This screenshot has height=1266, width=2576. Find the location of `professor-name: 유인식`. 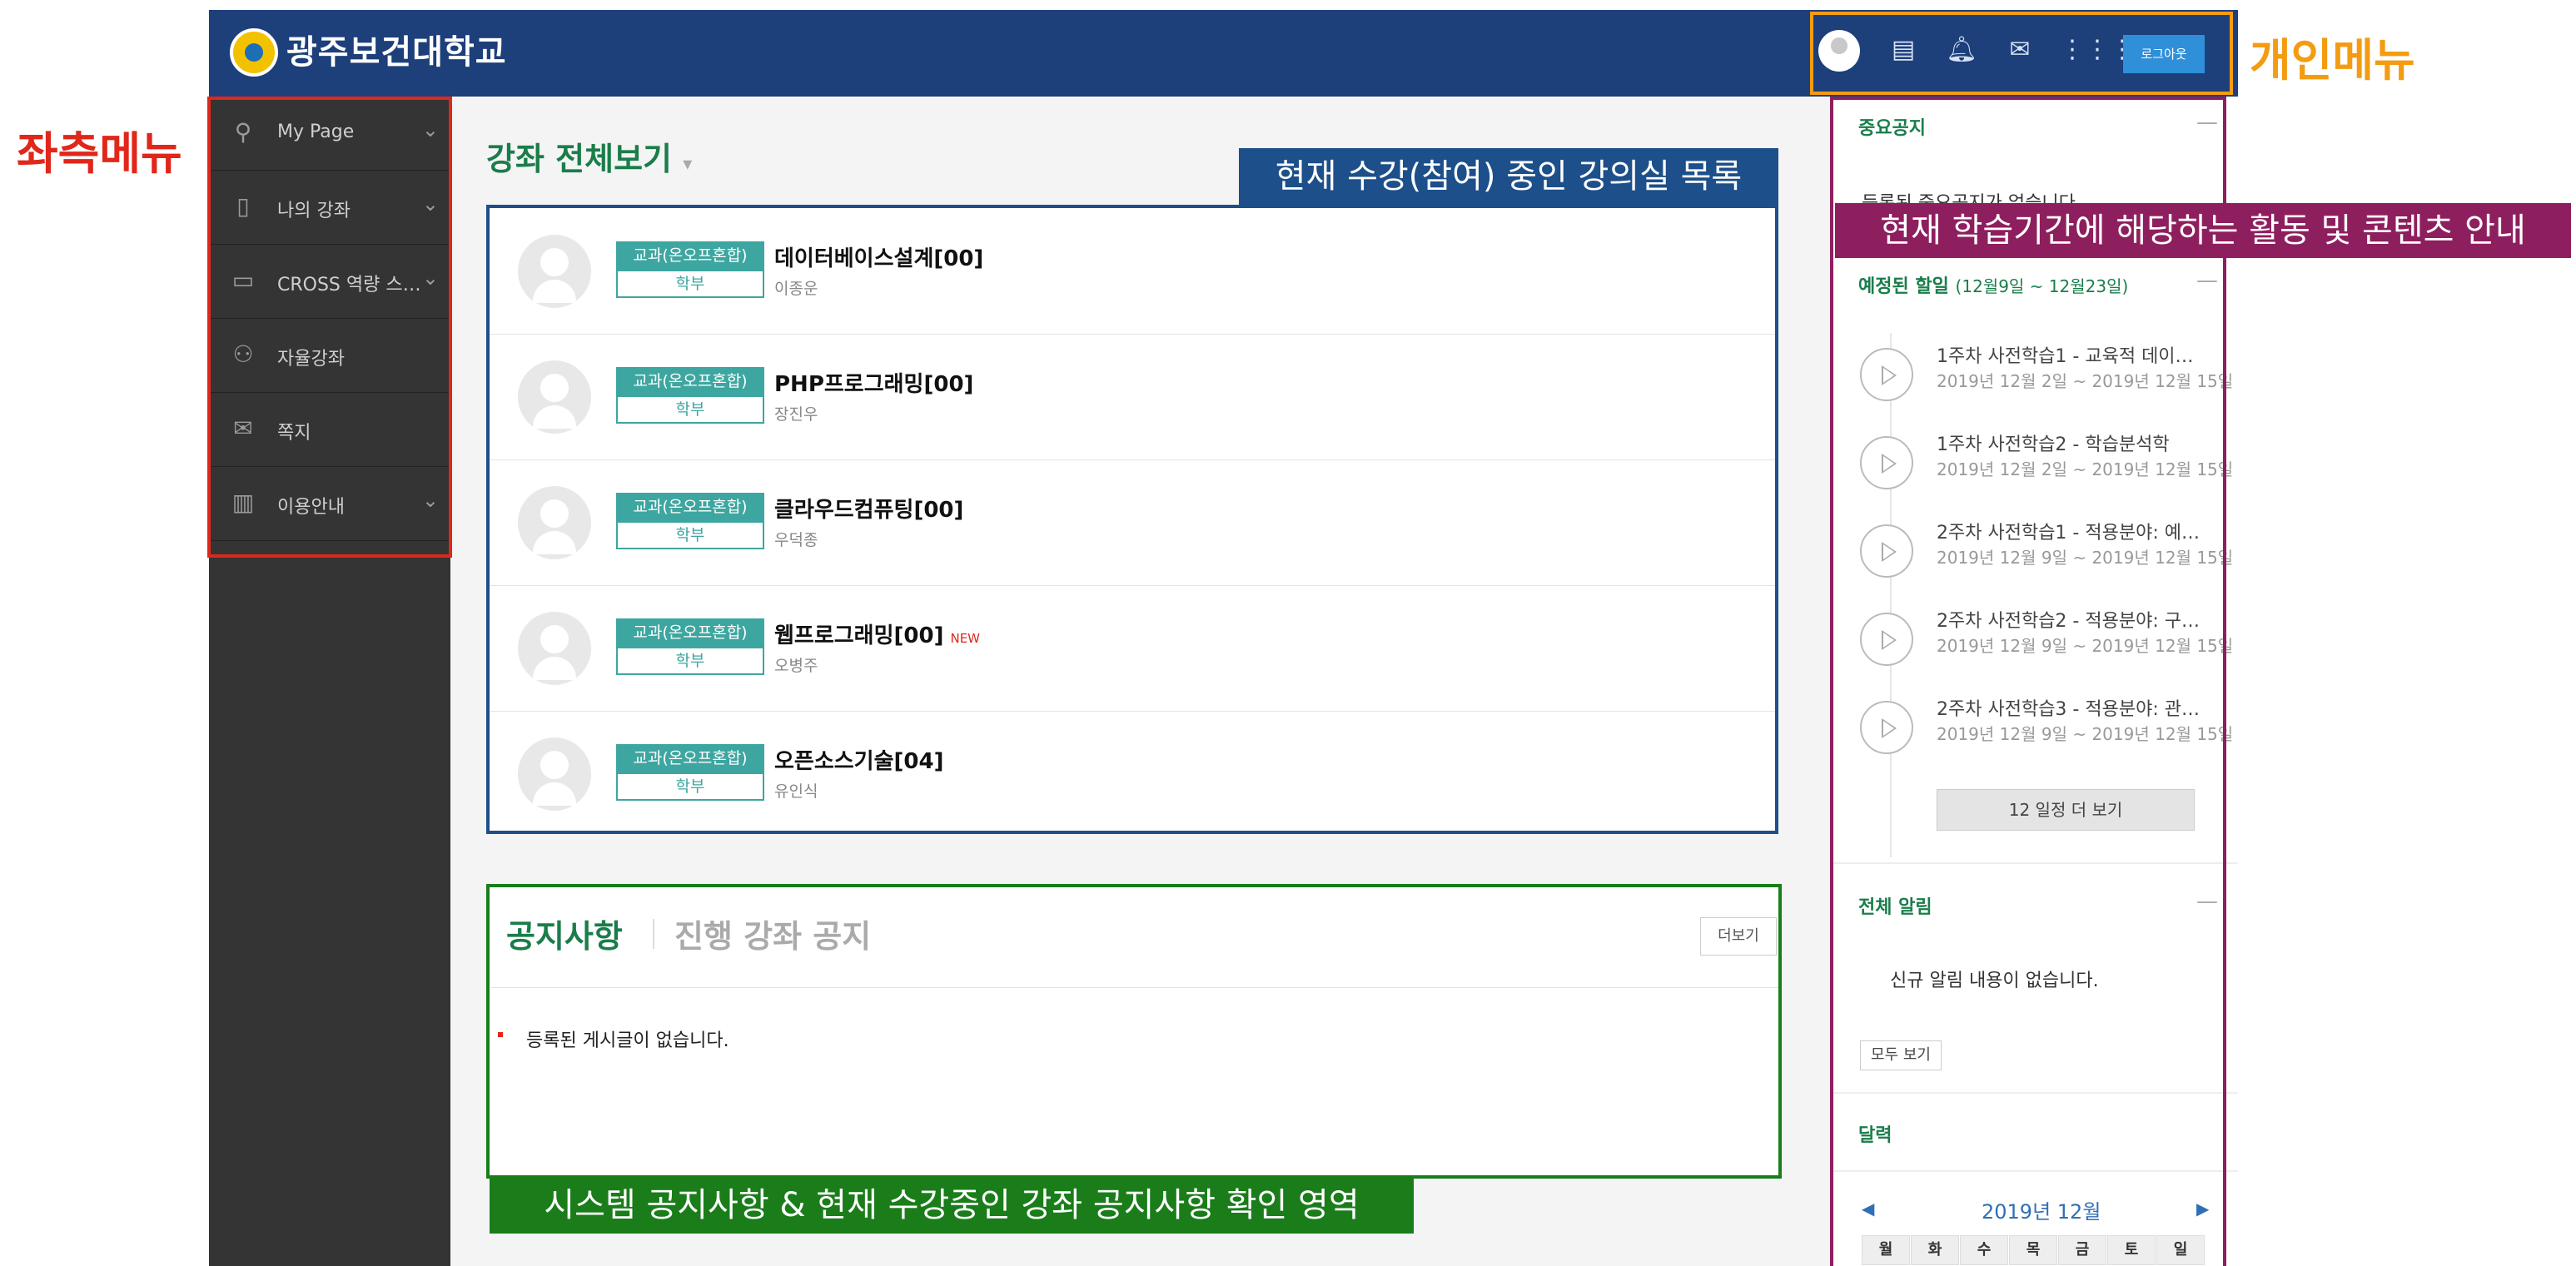

professor-name: 유인식 is located at coordinates (796, 791).